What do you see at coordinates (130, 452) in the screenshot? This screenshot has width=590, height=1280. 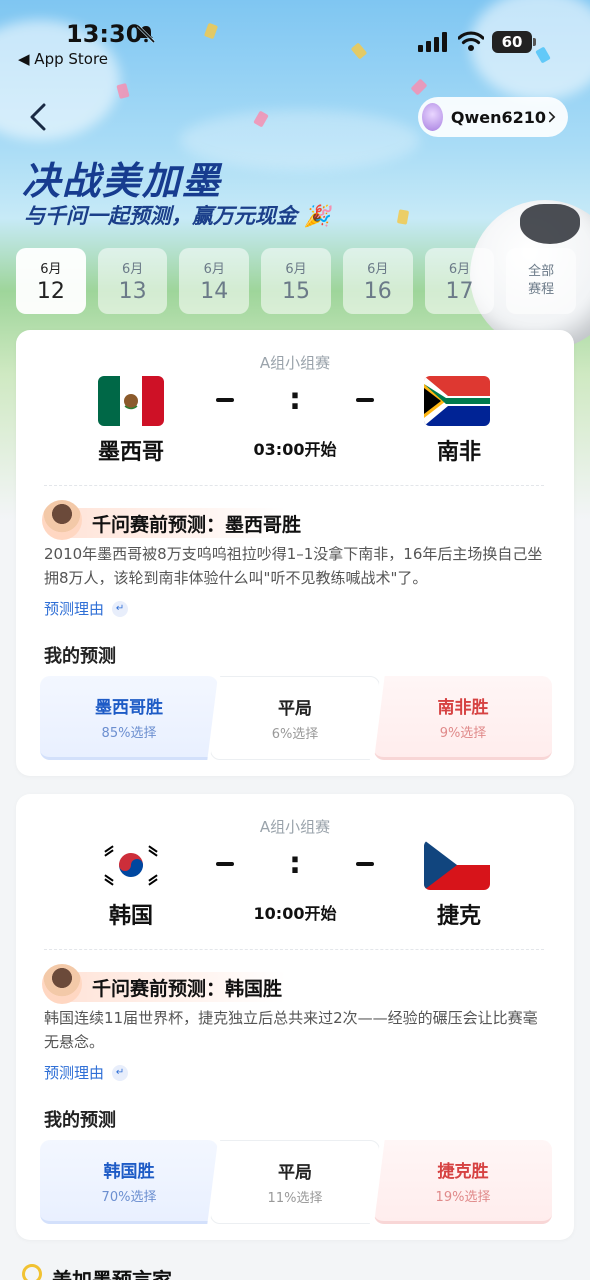 I see `home-team-name: 墨西哥` at bounding box center [130, 452].